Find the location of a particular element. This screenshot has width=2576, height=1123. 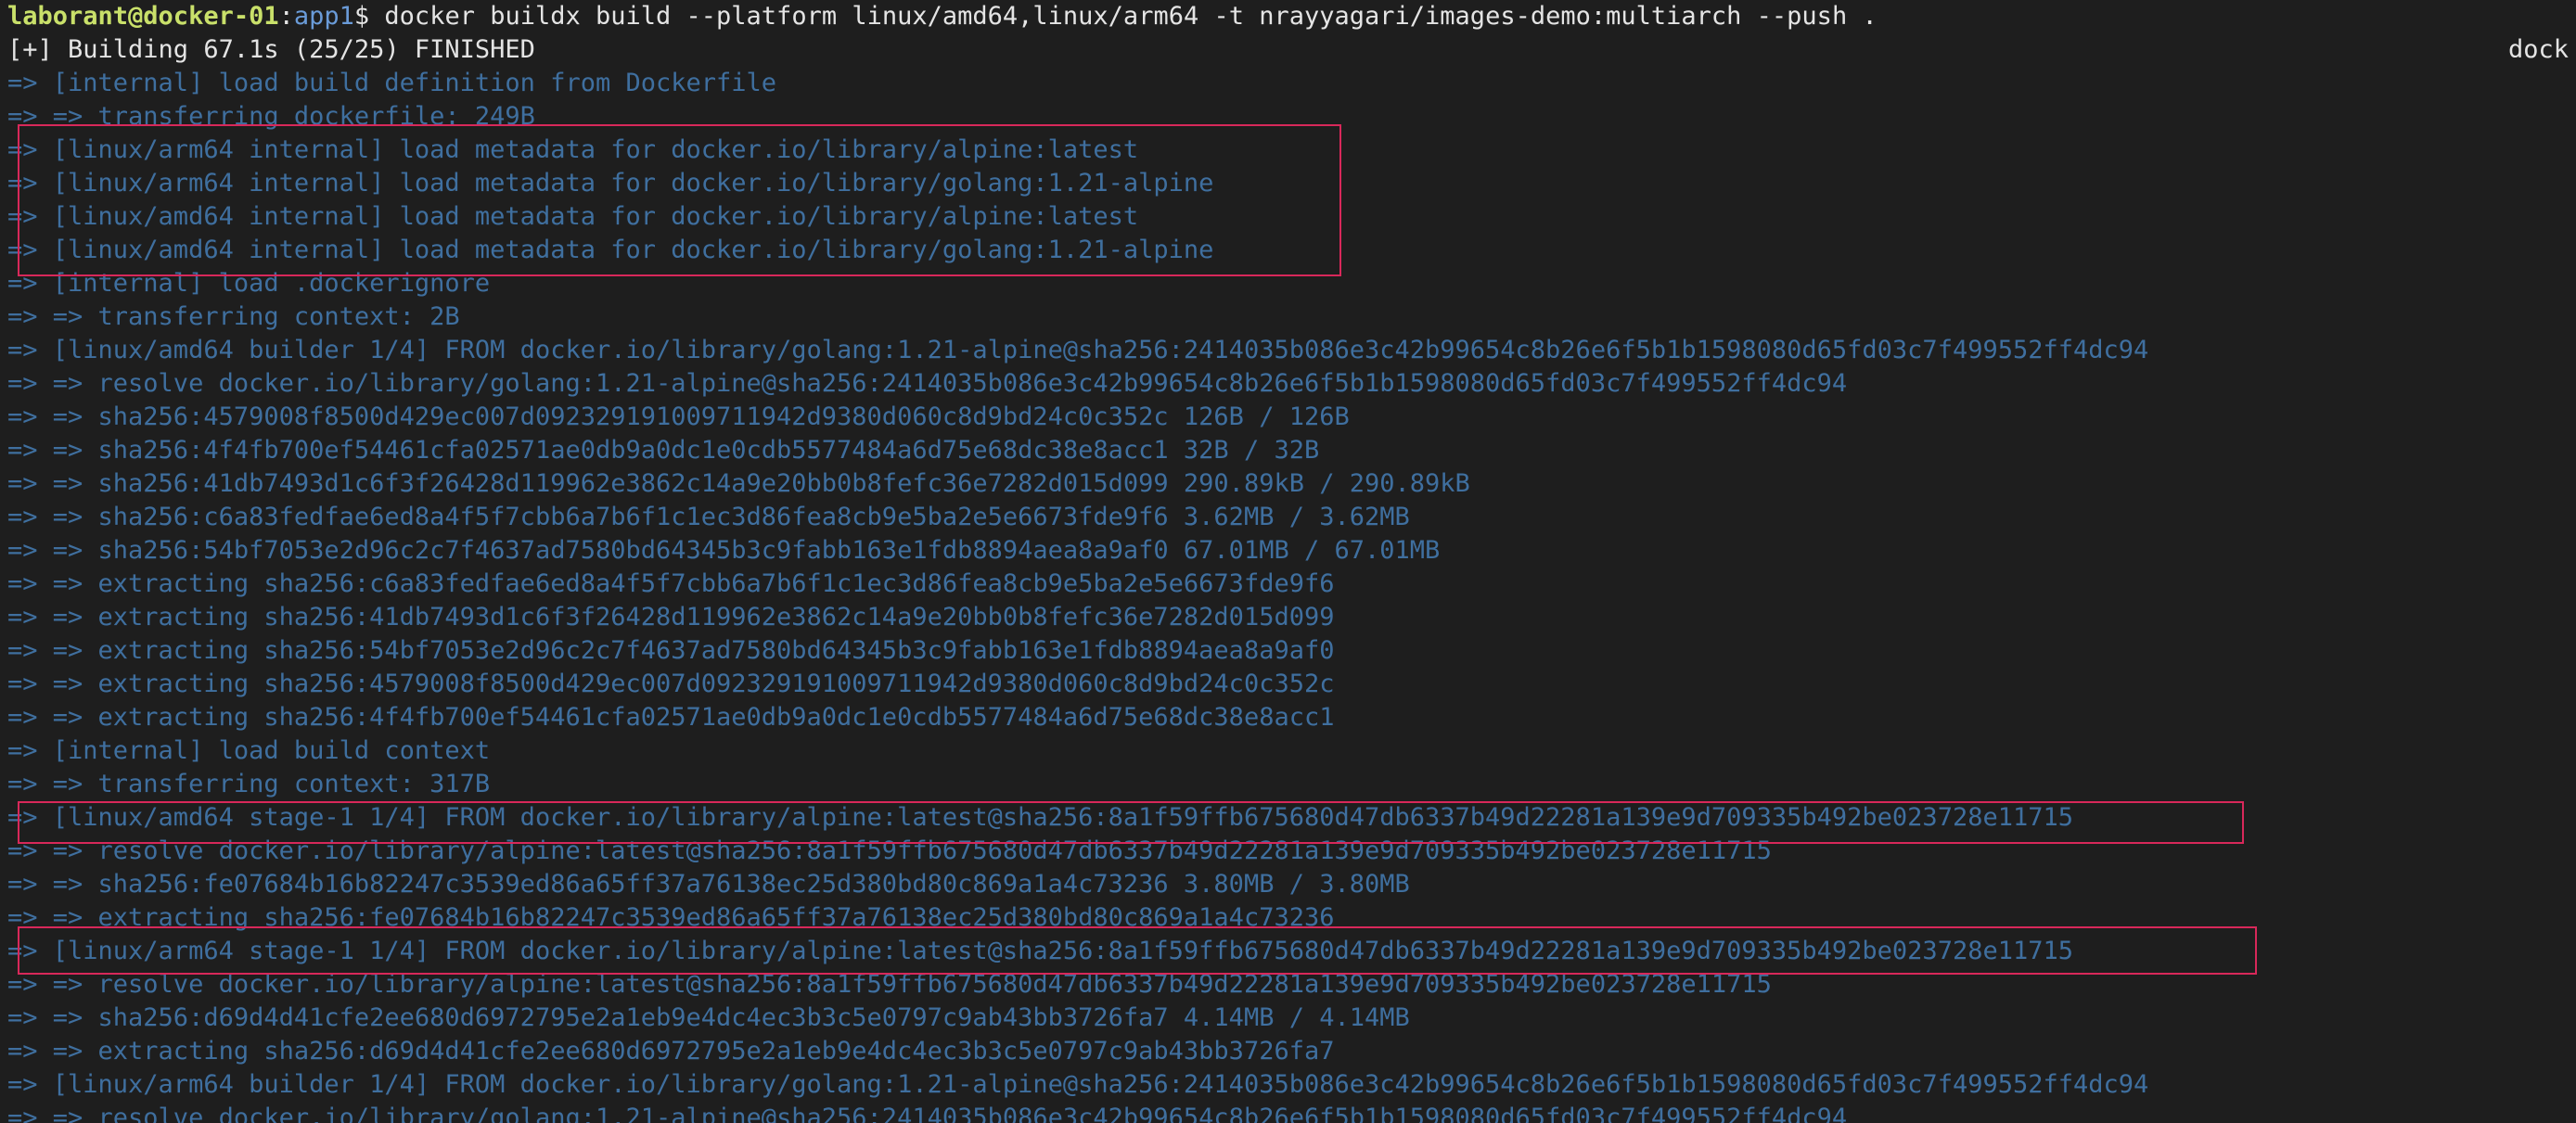

prompt-user-host: laborant@docker-01 is located at coordinates (143, 17).